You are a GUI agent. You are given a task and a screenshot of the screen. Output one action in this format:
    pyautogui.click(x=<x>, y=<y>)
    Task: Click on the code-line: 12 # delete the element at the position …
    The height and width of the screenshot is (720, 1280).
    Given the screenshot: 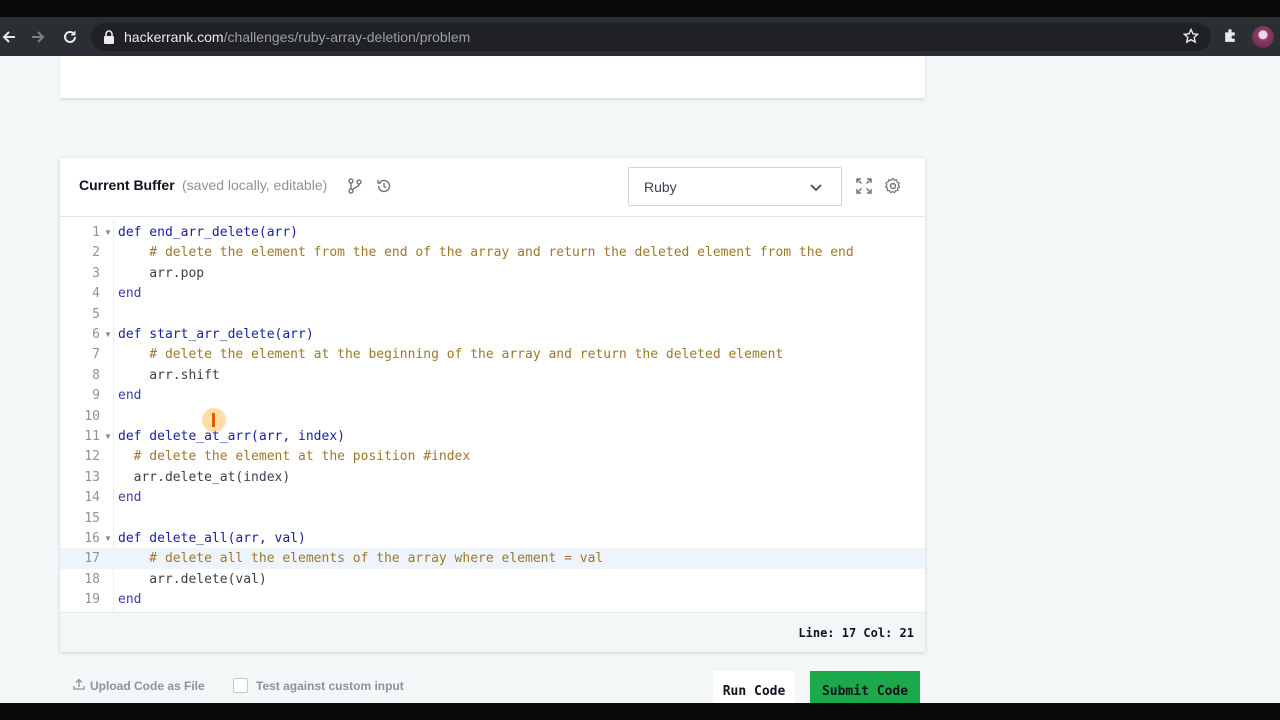 What is the action you would take?
    pyautogui.click(x=492, y=456)
    